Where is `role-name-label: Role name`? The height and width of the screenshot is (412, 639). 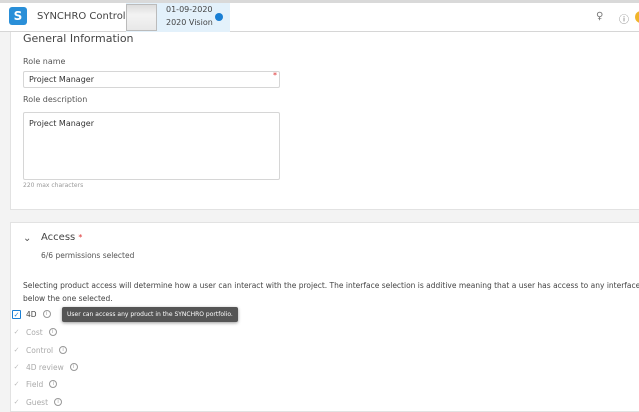 role-name-label: Role name is located at coordinates (44, 61).